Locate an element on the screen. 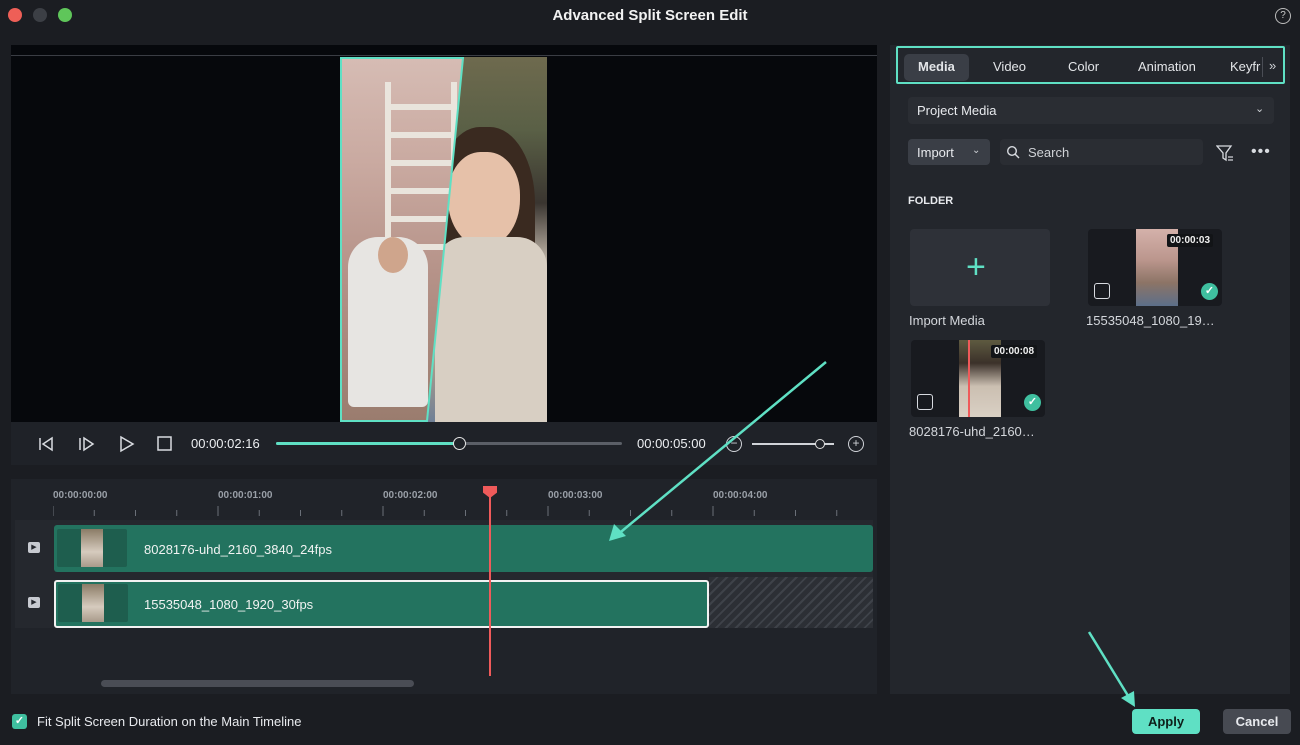 The image size is (1300, 745). timeline-scrollbar is located at coordinates (257, 683).